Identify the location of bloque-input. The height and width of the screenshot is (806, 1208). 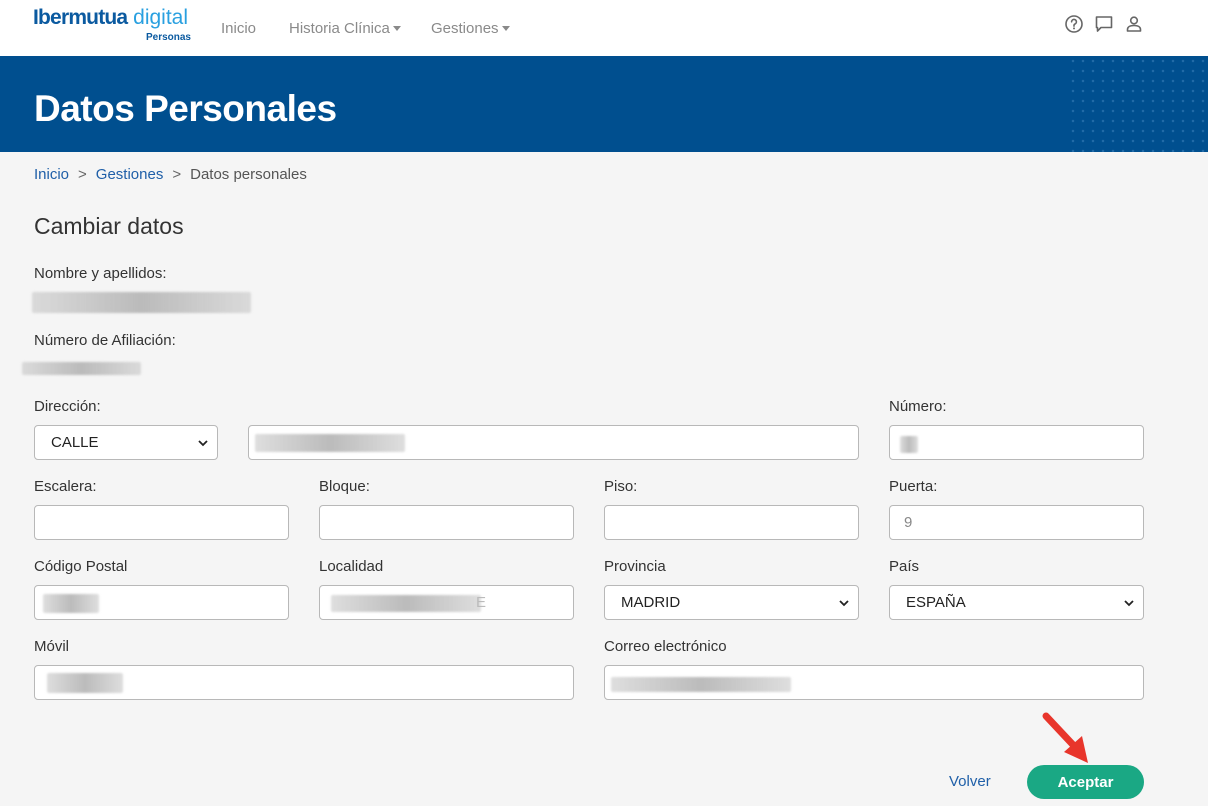
(446, 522).